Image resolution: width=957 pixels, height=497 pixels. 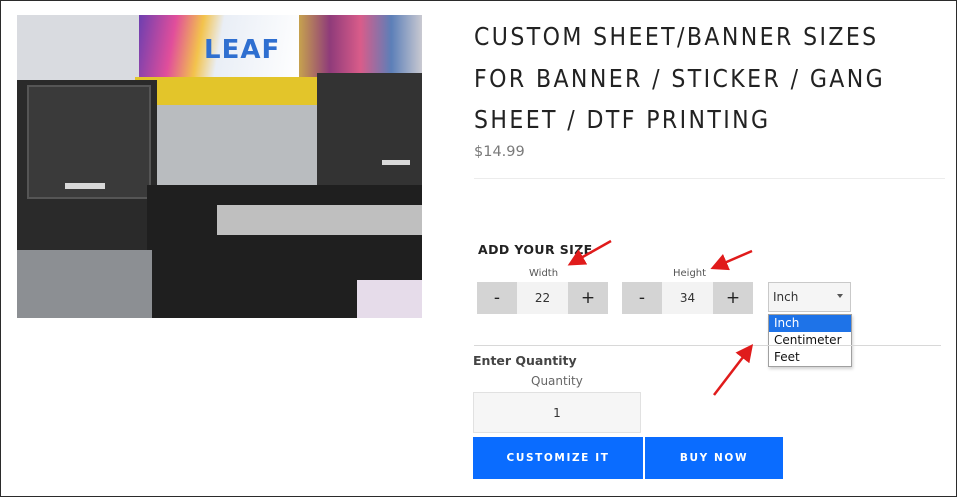 What do you see at coordinates (557, 412) in the screenshot?
I see `quantity-input: 1` at bounding box center [557, 412].